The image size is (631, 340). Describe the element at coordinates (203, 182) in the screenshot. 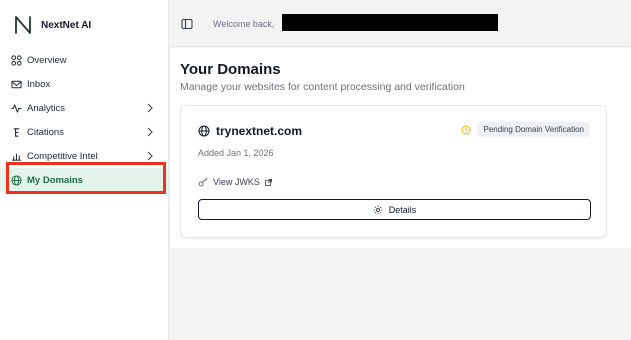

I see `key-icon` at that location.